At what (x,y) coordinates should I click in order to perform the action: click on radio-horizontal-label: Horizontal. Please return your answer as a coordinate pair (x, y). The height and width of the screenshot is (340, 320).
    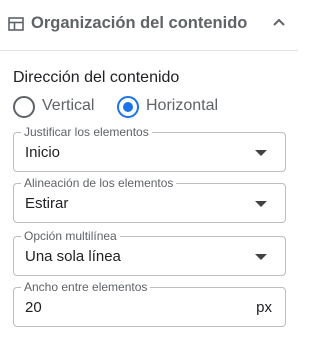
    Looking at the image, I should click on (182, 105).